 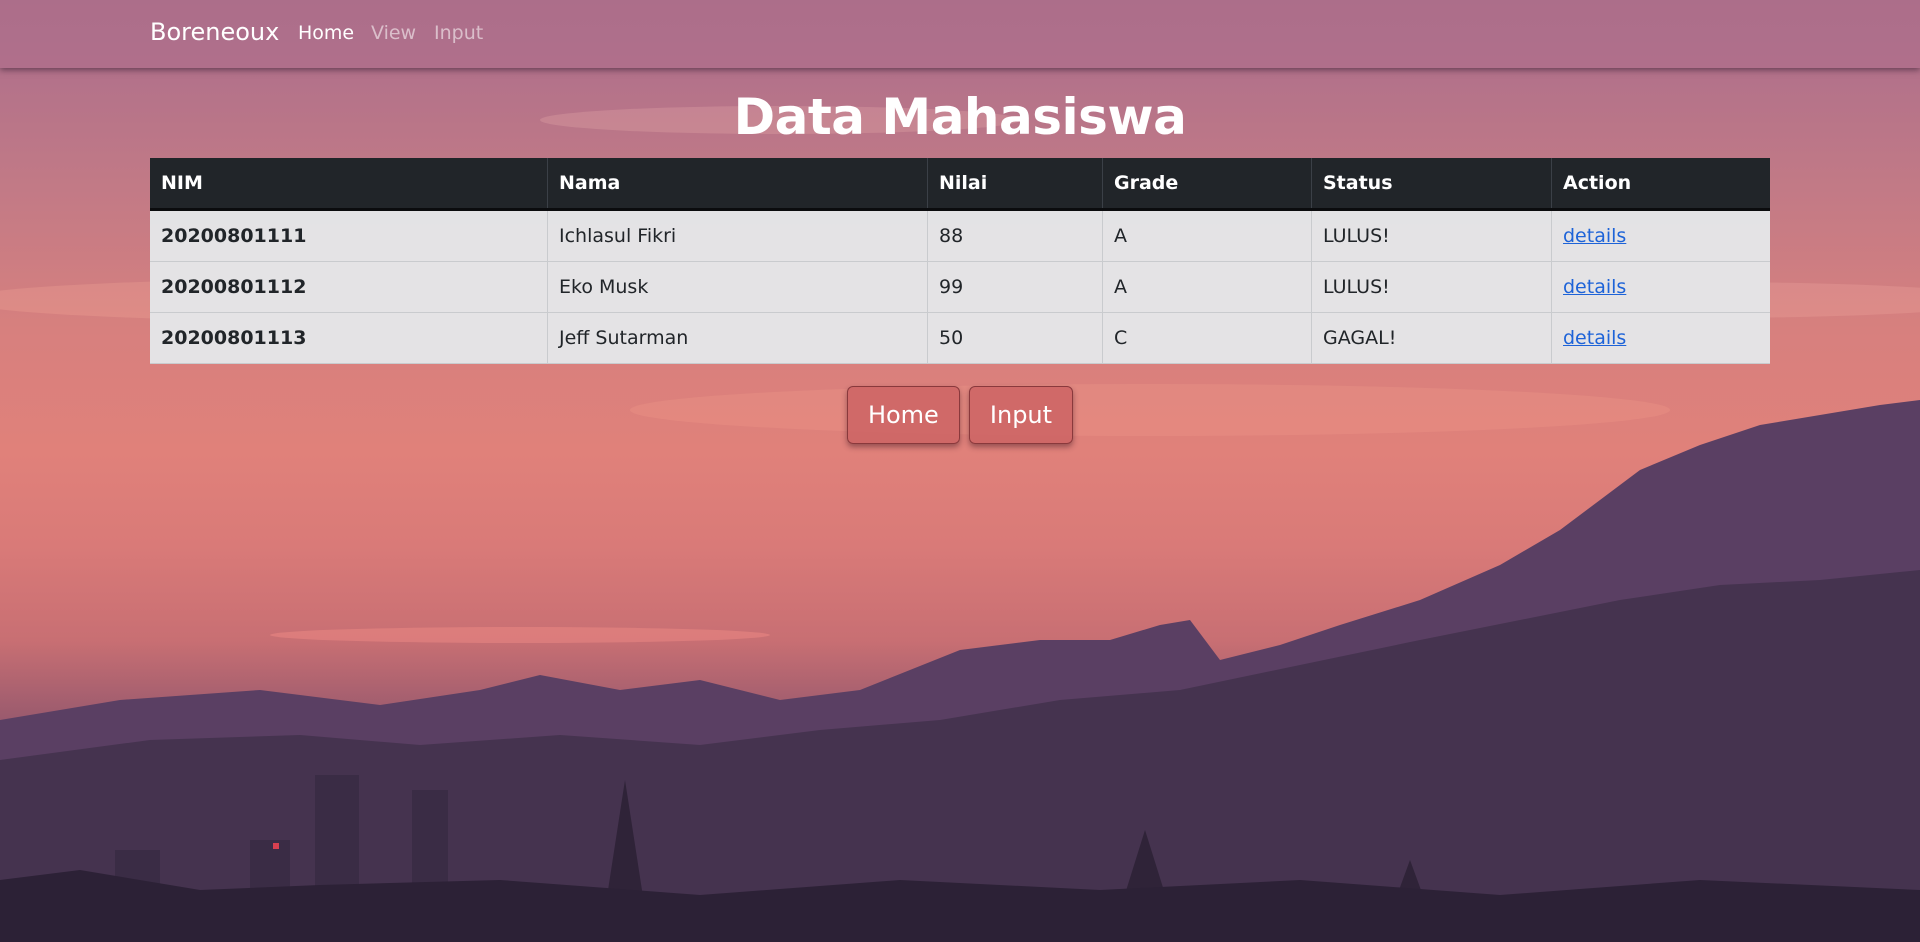 I want to click on button-group: Home Input, so click(x=960, y=415).